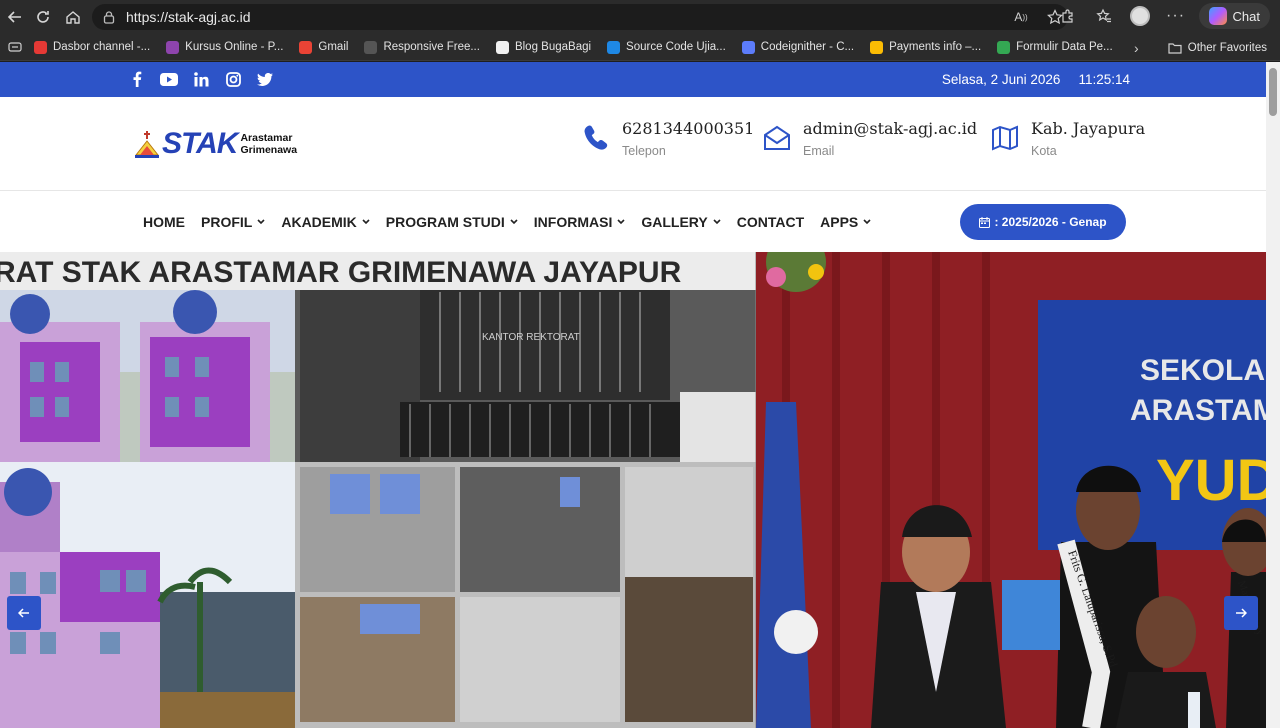 The image size is (1280, 728). I want to click on nav-item-label: PROGRAM STUDI, so click(445, 222).